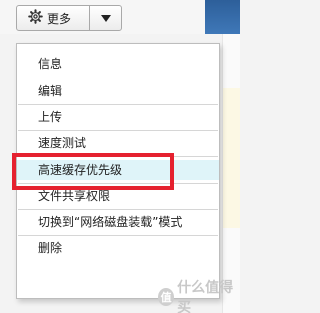 This screenshot has height=313, width=320. I want to click on menu-item-edit: 编辑, so click(118, 91).